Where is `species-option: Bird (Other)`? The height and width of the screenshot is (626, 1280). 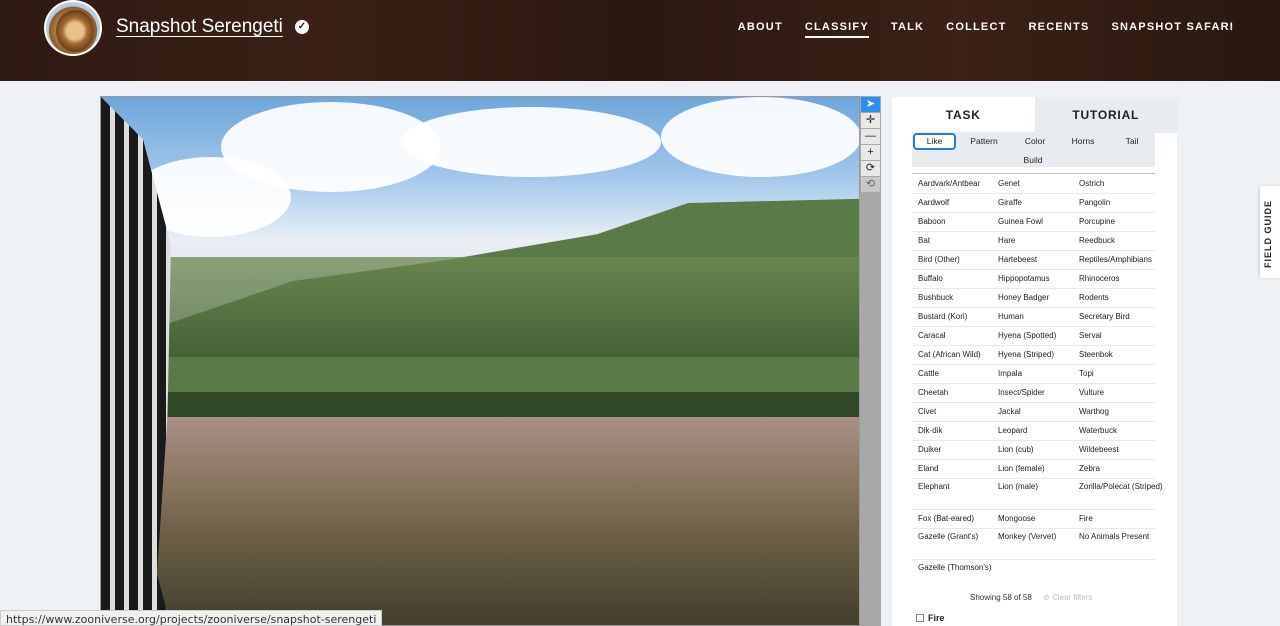
species-option: Bird (Other) is located at coordinates (956, 259).